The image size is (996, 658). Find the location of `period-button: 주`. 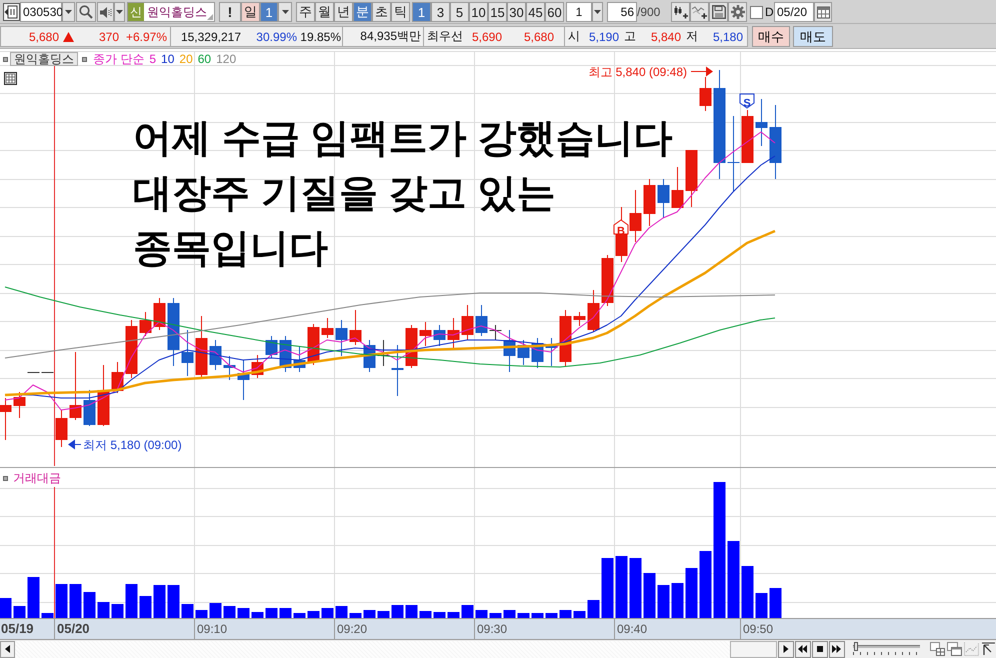

period-button: 주 is located at coordinates (305, 12).